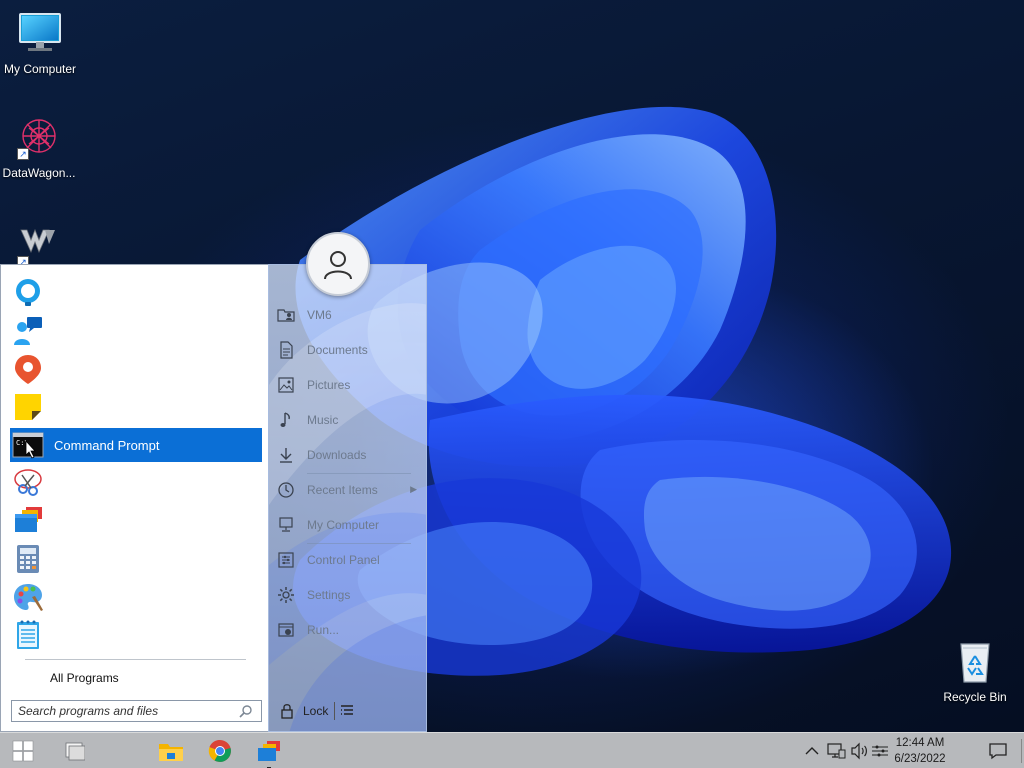 The height and width of the screenshot is (768, 1024). I want to click on maps-pin-icon, so click(28, 369).